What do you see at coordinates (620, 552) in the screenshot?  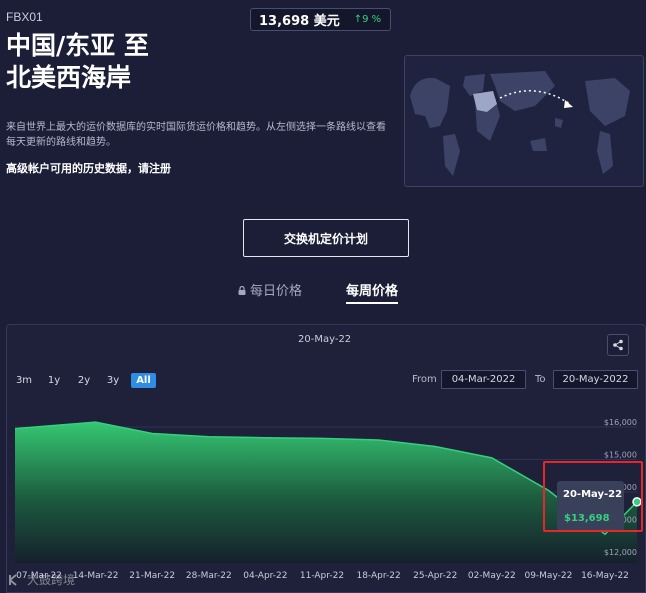 I see `y-tick-label: $12,000` at bounding box center [620, 552].